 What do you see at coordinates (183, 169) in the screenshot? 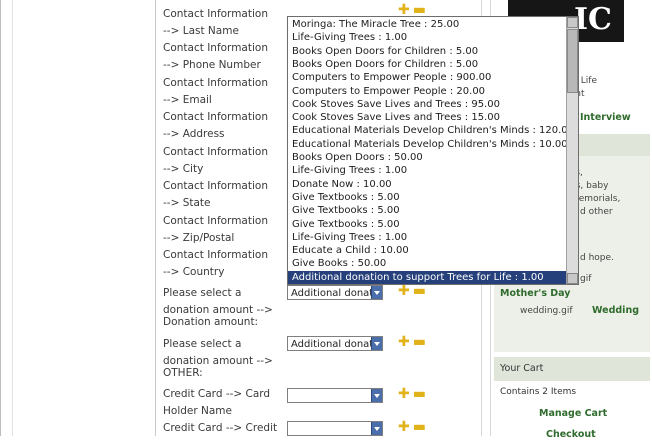
I see `form-label: --> City` at bounding box center [183, 169].